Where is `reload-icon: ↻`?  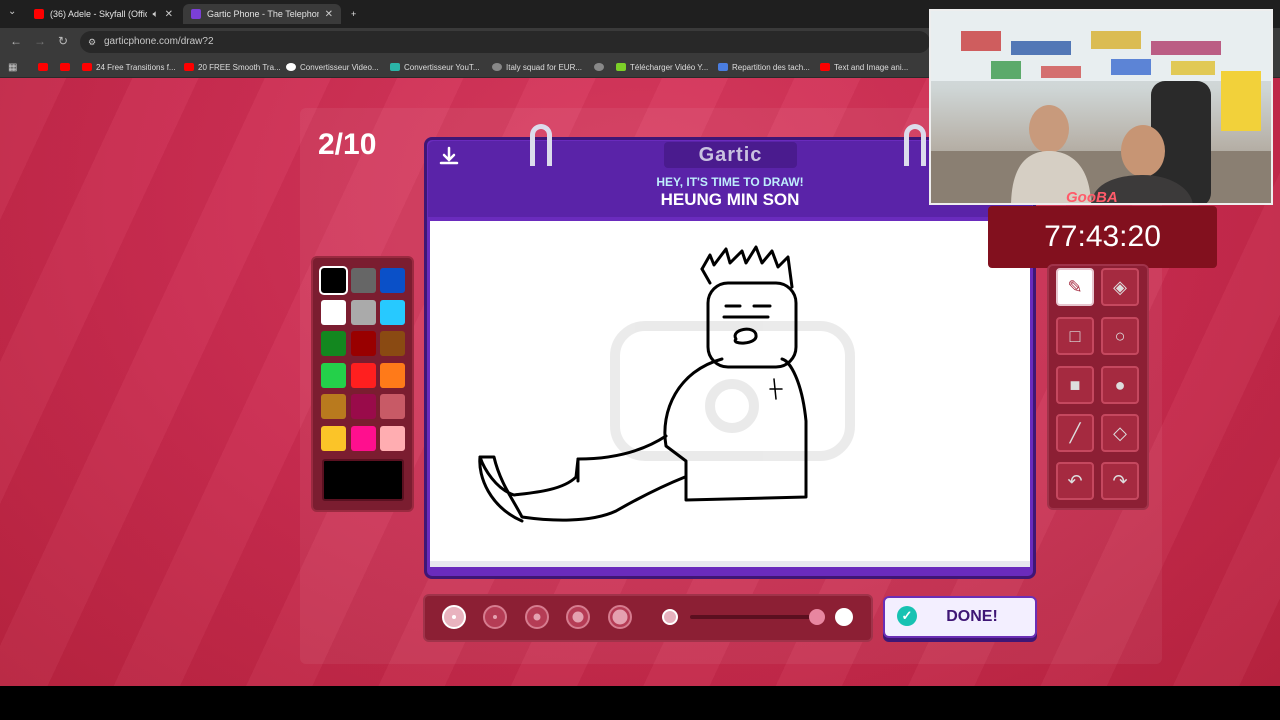 reload-icon: ↻ is located at coordinates (63, 41).